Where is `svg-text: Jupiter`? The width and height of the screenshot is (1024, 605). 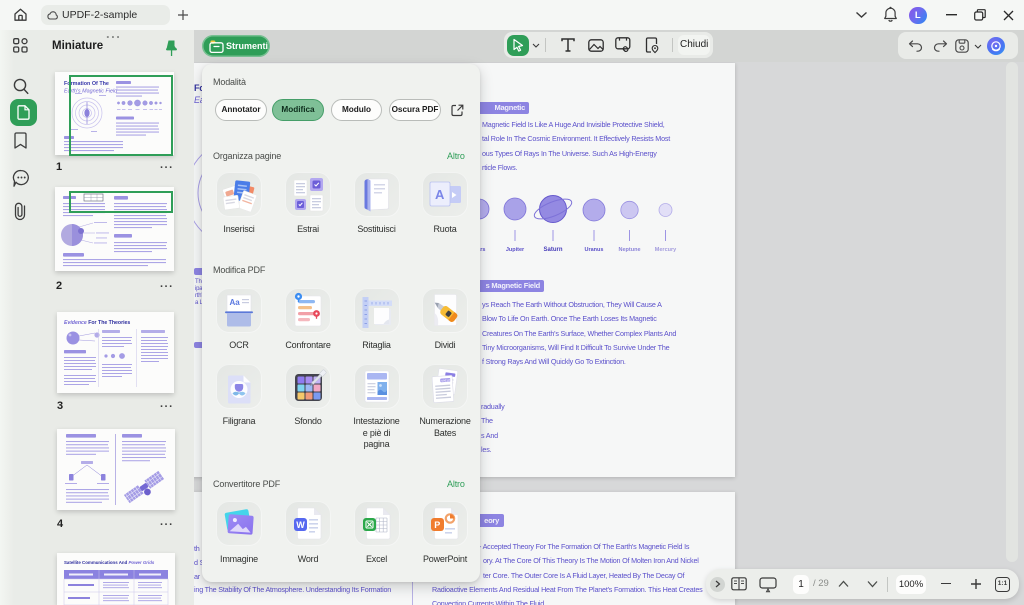 svg-text: Jupiter is located at coordinates (515, 250).